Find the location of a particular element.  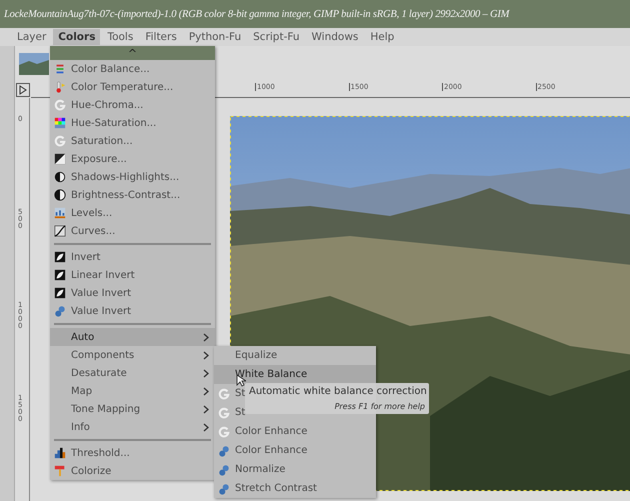

tooltip-text: Automatic white balance correction is located at coordinates (337, 391).